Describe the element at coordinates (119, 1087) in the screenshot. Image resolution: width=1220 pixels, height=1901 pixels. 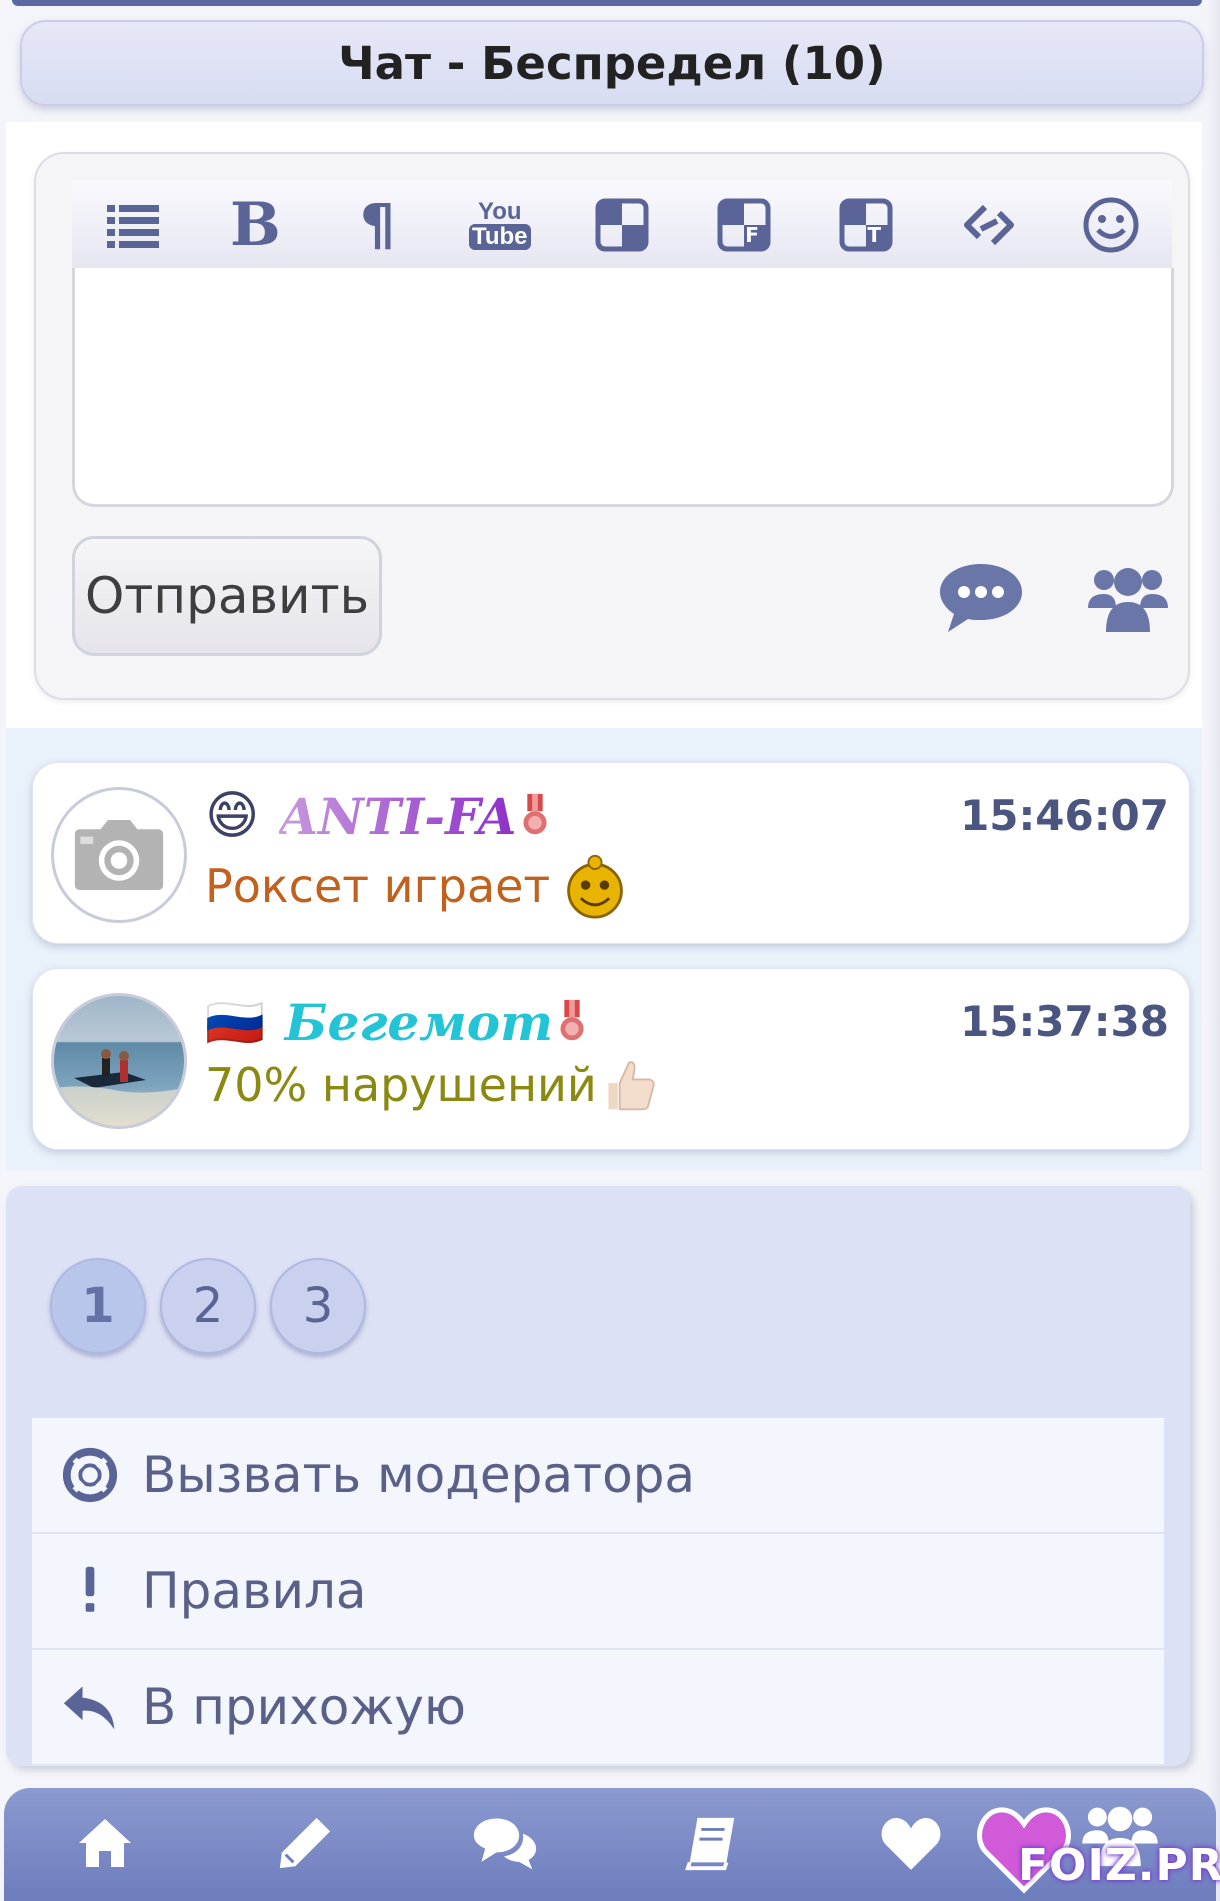
I see `jetski-photo` at that location.